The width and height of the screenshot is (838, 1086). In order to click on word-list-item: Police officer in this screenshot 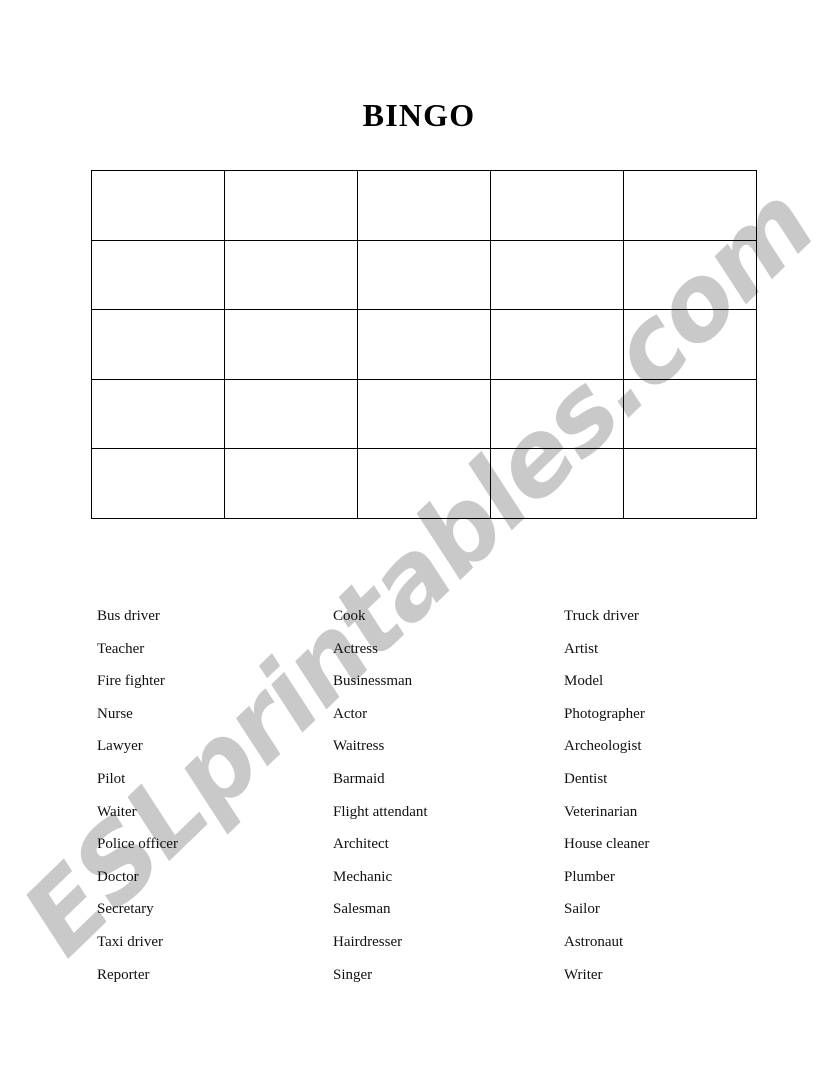, I will do `click(137, 844)`.